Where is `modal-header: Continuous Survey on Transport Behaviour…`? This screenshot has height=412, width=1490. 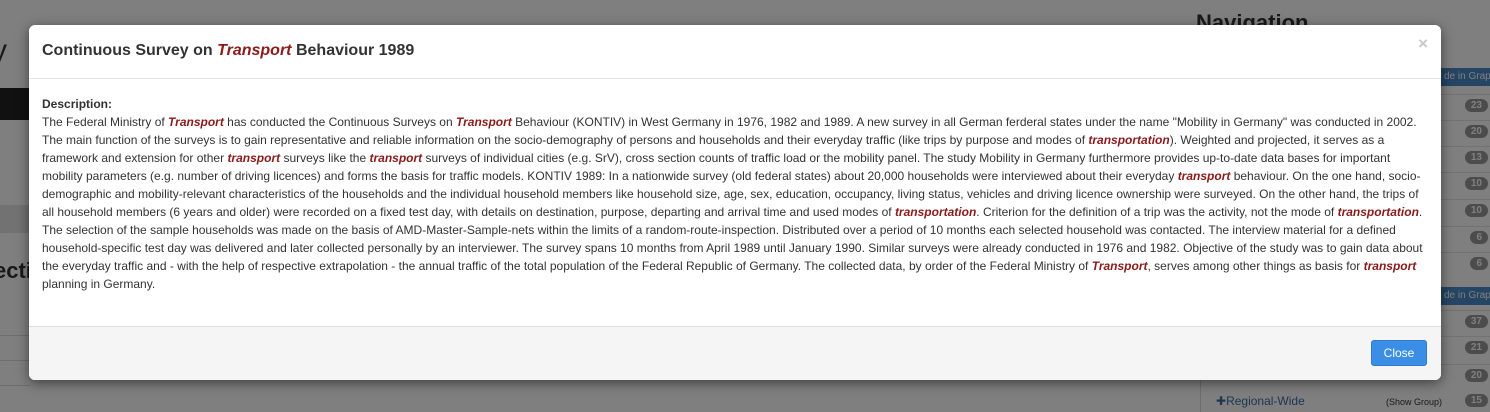
modal-header: Continuous Survey on Transport Behaviour… is located at coordinates (735, 52).